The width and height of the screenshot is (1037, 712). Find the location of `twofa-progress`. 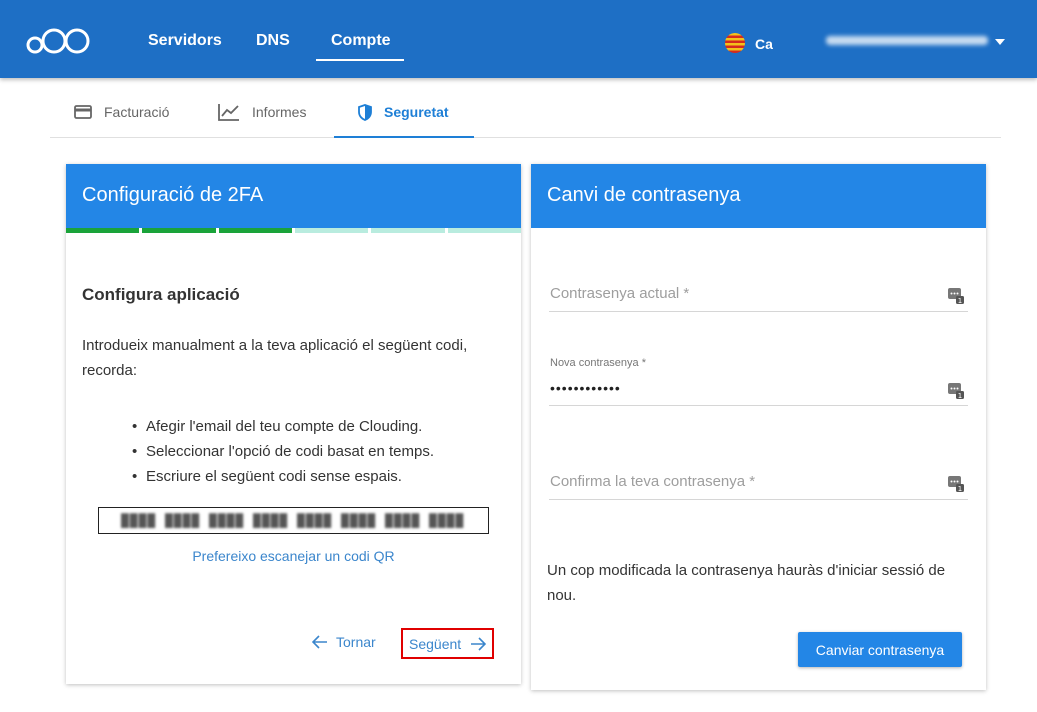

twofa-progress is located at coordinates (293, 230).